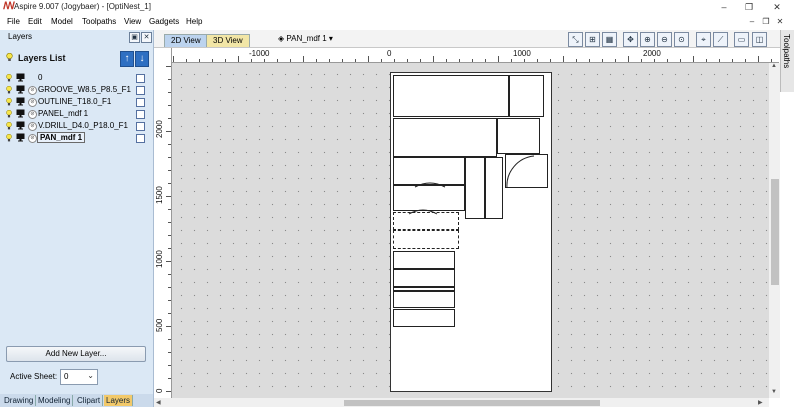  Describe the element at coordinates (83, 125) in the screenshot. I see `layer-name: V.DRILL_D4.0_P18.0_F1` at that location.